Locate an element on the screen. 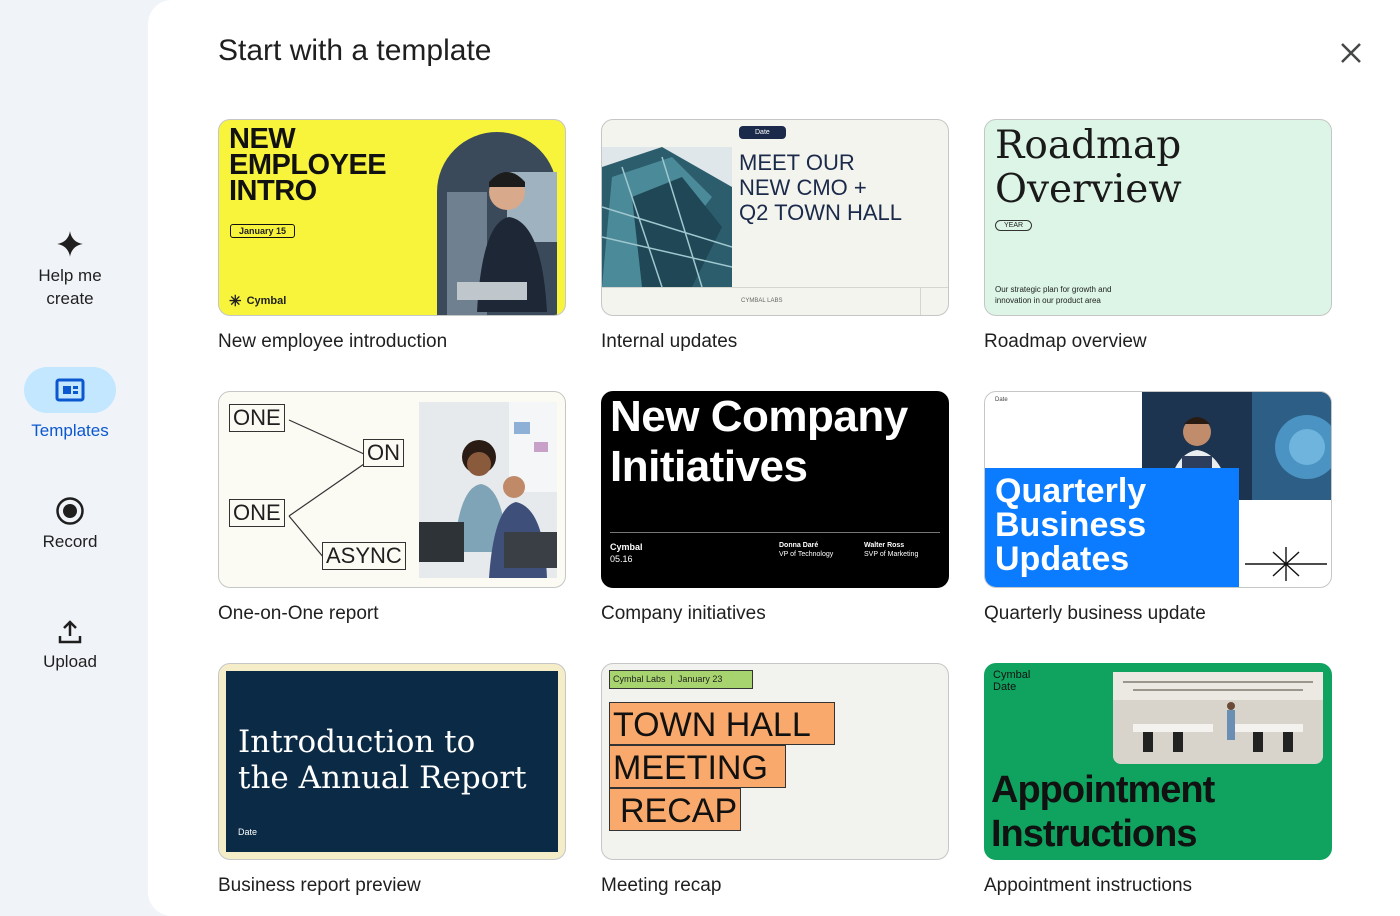 The height and width of the screenshot is (916, 1400). template-thumb: ONE ON ONE ASYNC is located at coordinates (392, 489).